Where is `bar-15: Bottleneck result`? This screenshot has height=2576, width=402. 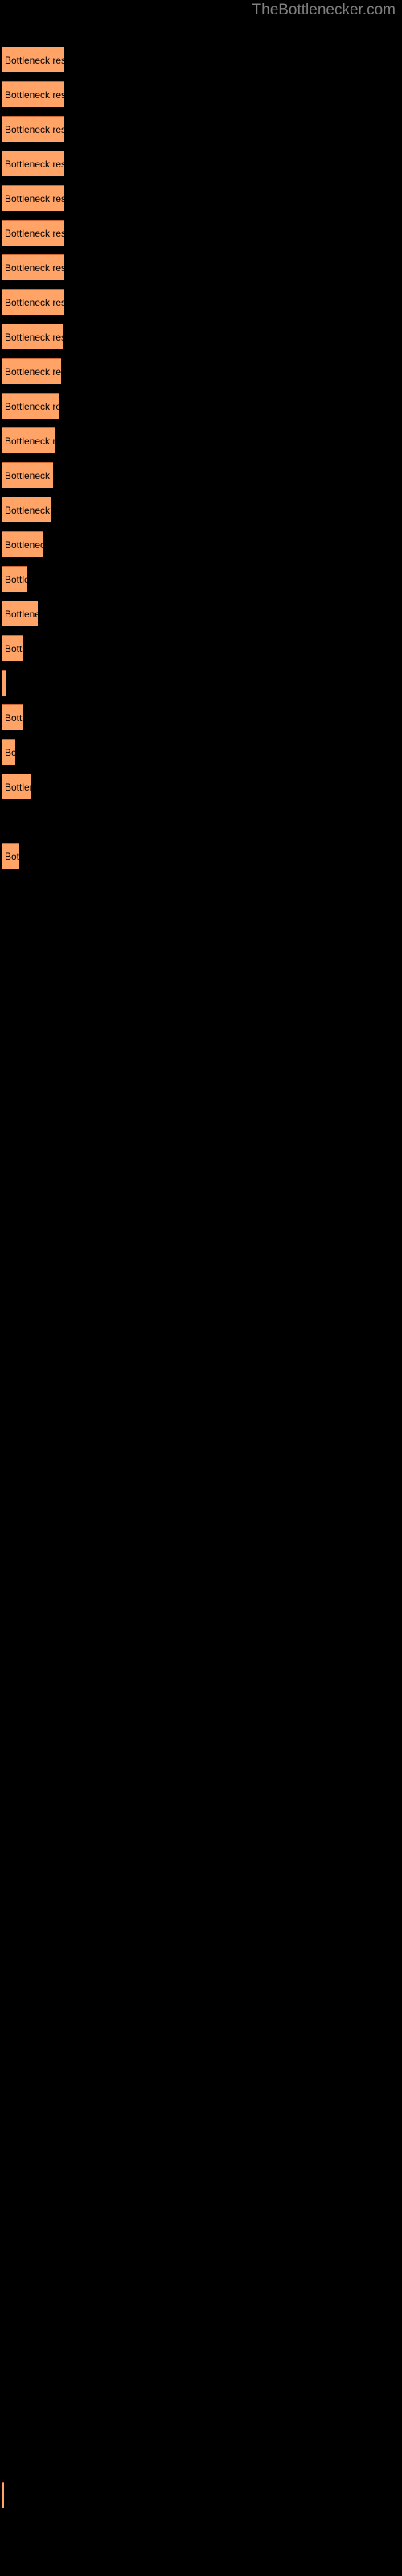
bar-15: Bottleneck result is located at coordinates (22, 544).